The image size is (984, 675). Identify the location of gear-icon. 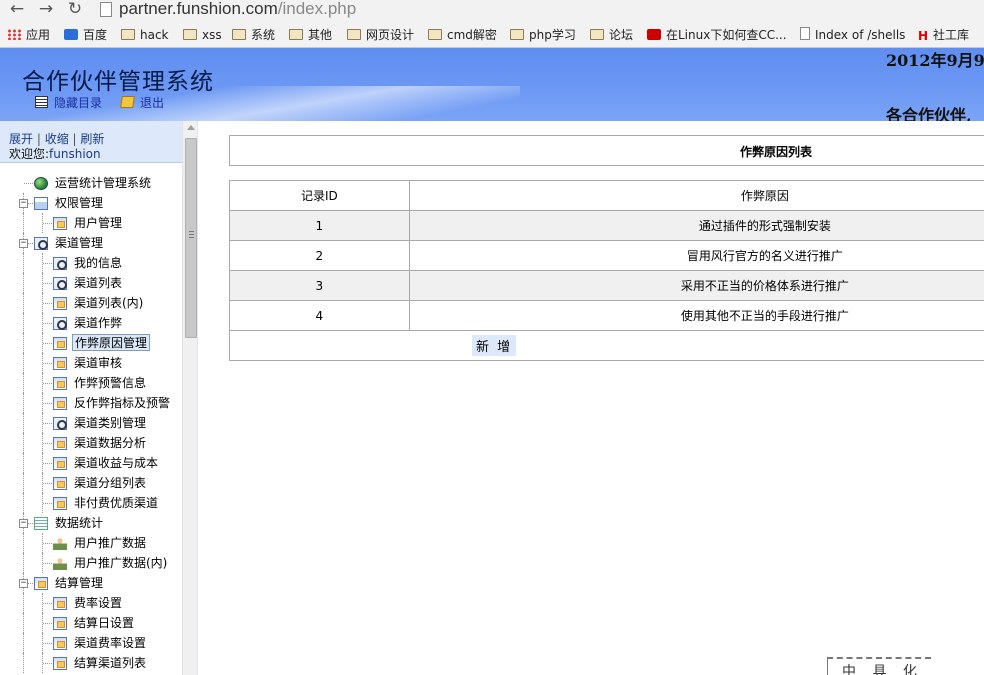
(60, 283).